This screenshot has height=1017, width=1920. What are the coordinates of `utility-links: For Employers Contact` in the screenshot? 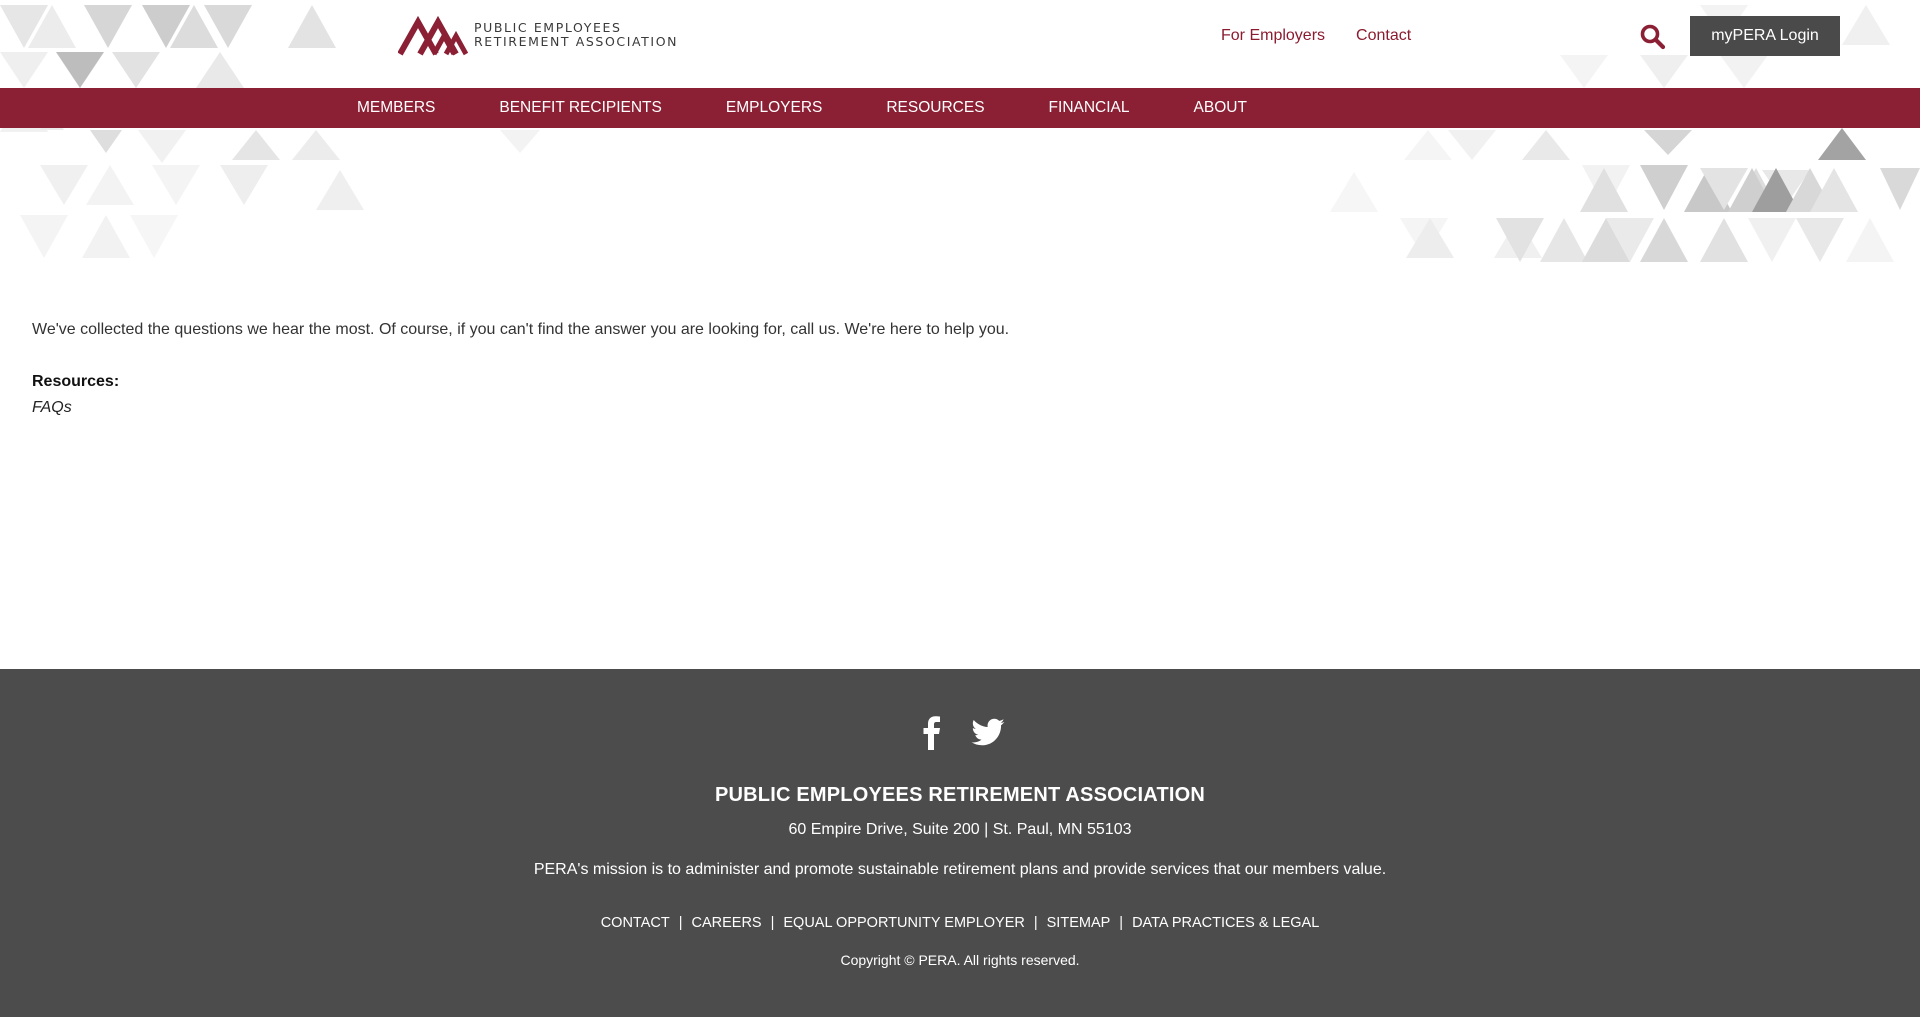 It's located at (1316, 36).